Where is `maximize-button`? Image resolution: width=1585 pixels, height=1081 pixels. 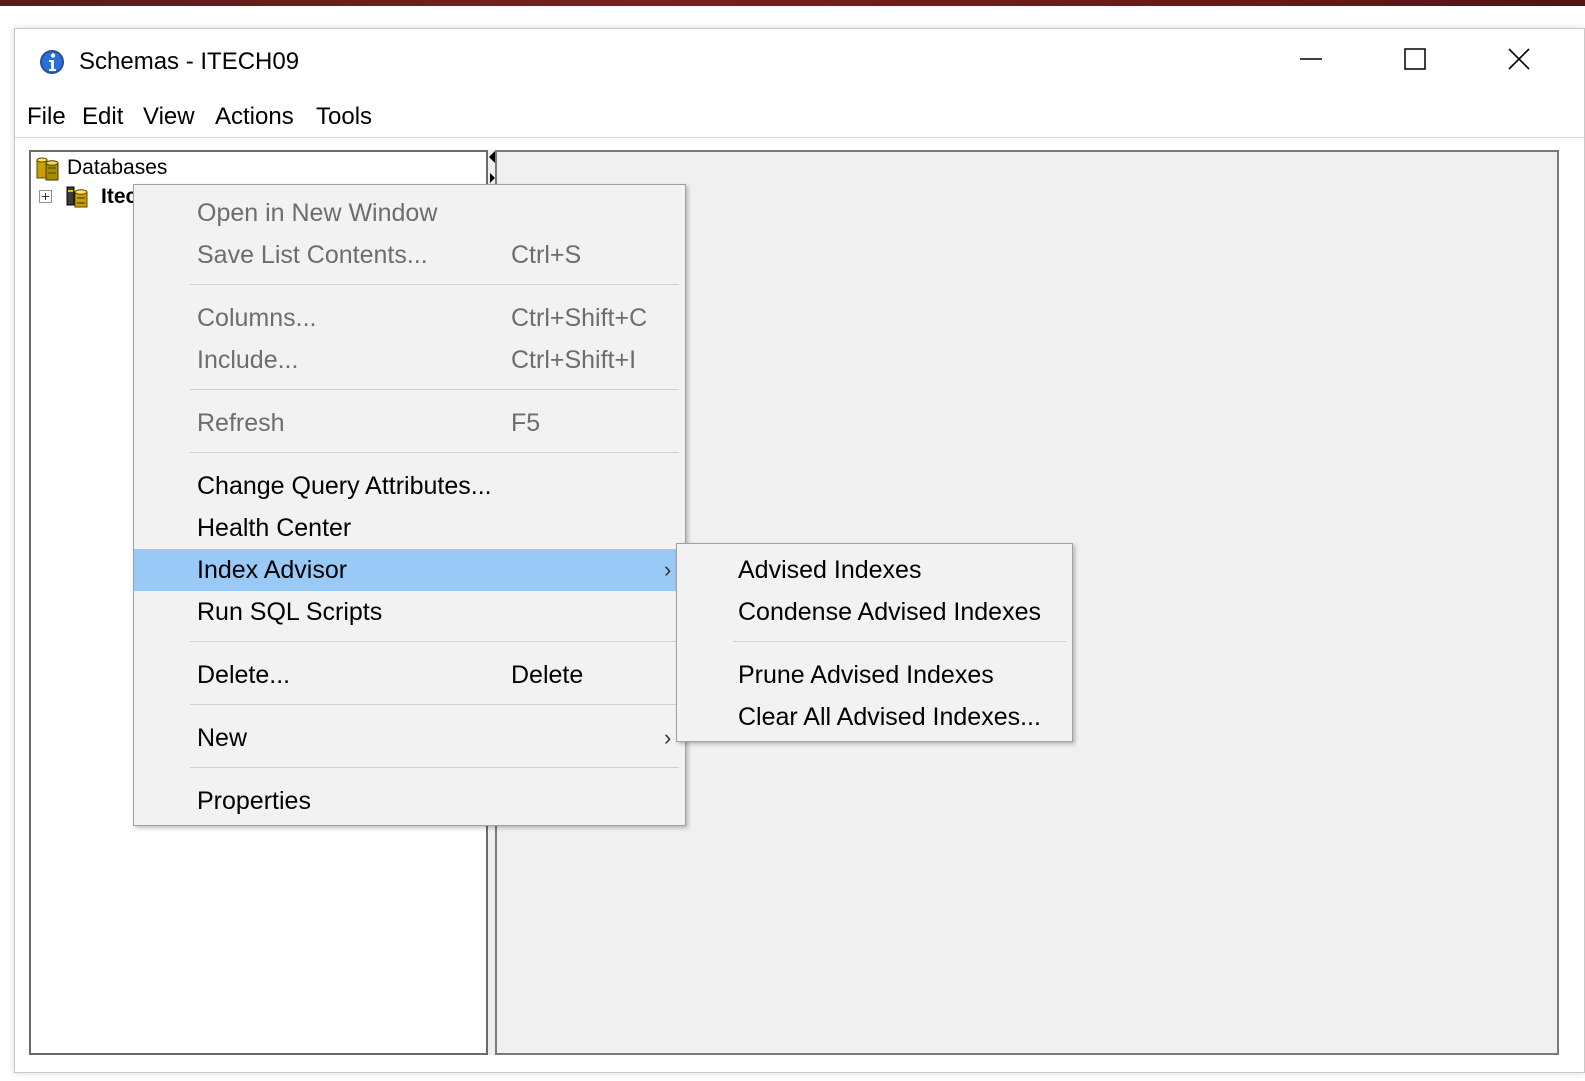
maximize-button is located at coordinates (1415, 59).